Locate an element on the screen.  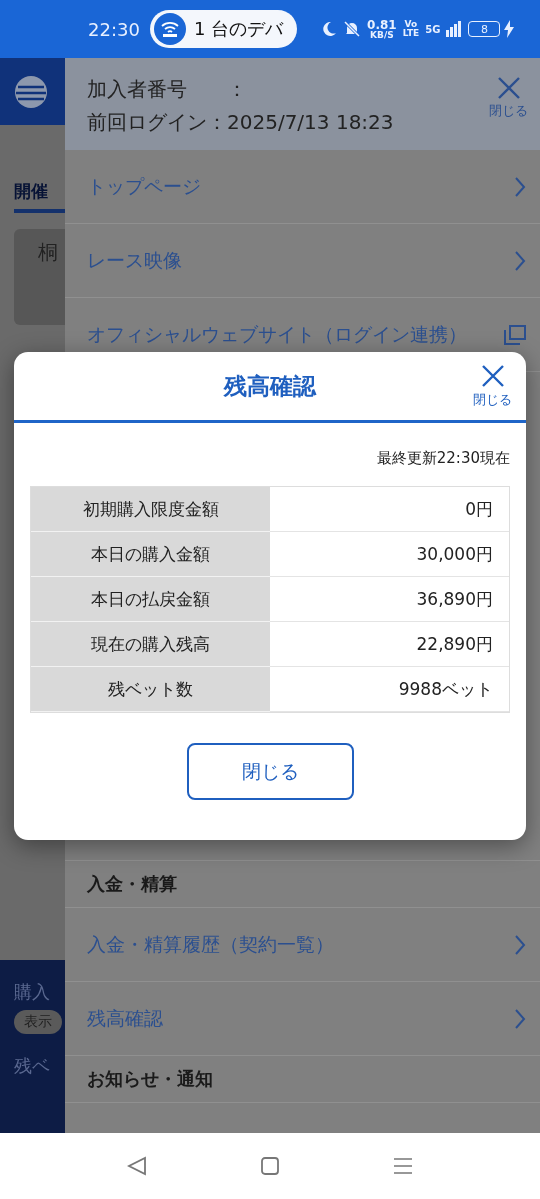
network-speed: 0.81 KB/S is located at coordinates (382, 29).